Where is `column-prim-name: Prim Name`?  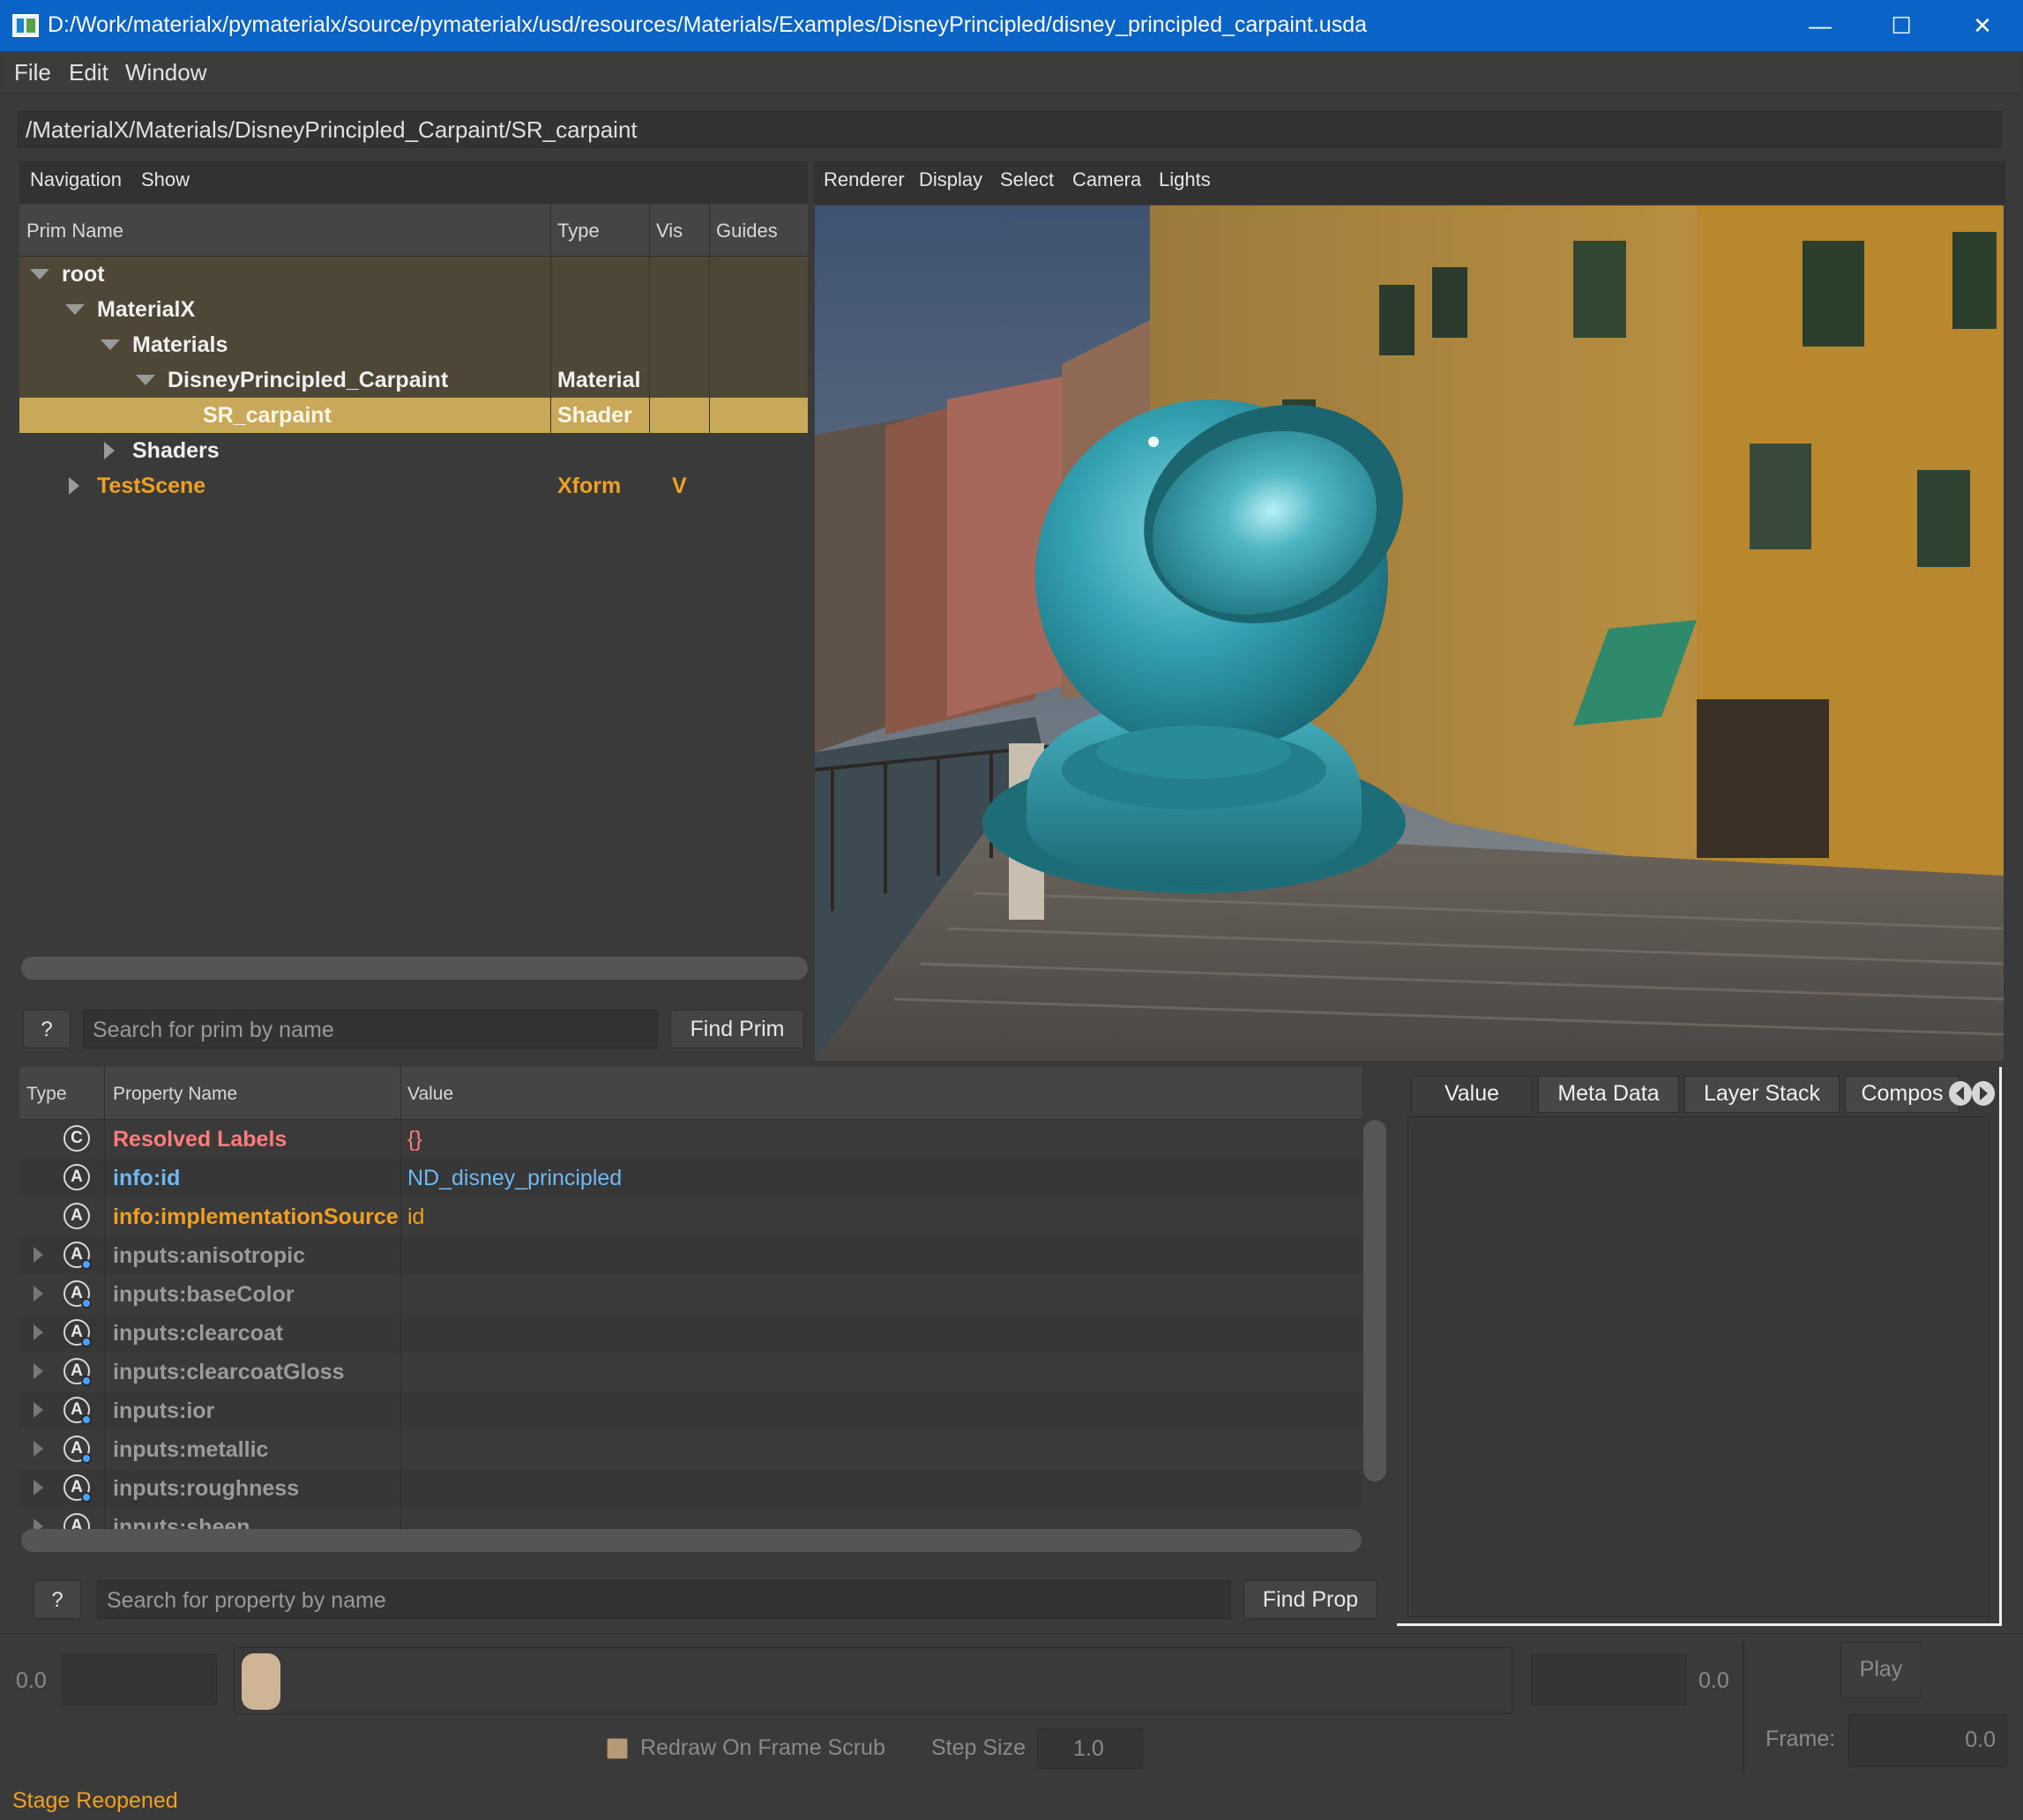 column-prim-name: Prim Name is located at coordinates (75, 231).